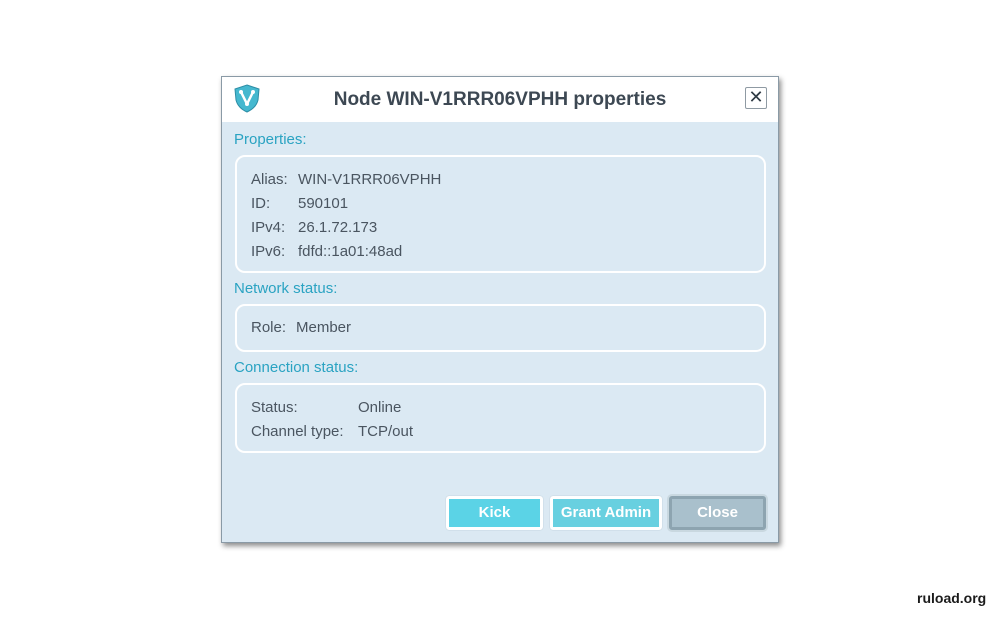 This screenshot has width=1000, height=618. Describe the element at coordinates (494, 513) in the screenshot. I see `kick-button: Kick` at that location.